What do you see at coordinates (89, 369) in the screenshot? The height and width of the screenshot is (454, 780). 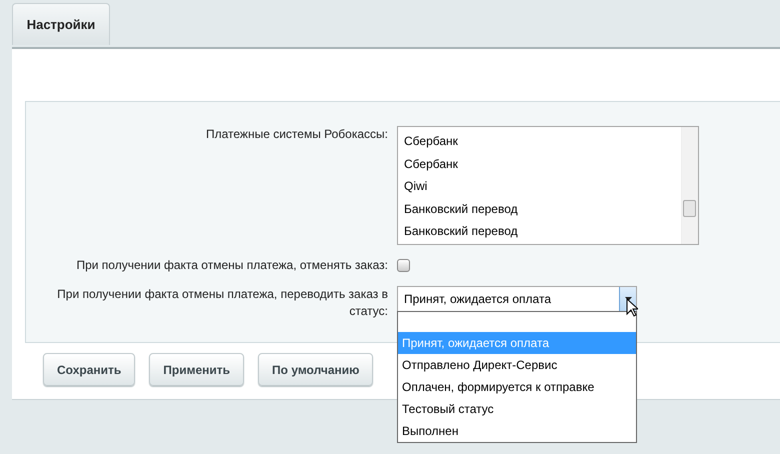 I see `form-button: Сохранить` at bounding box center [89, 369].